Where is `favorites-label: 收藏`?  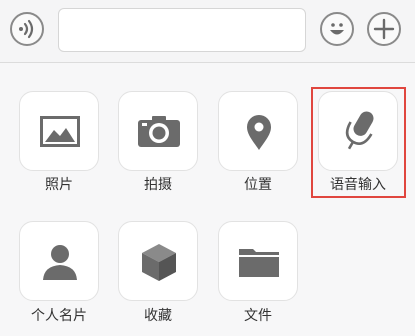 favorites-label: 收藏 is located at coordinates (158, 316).